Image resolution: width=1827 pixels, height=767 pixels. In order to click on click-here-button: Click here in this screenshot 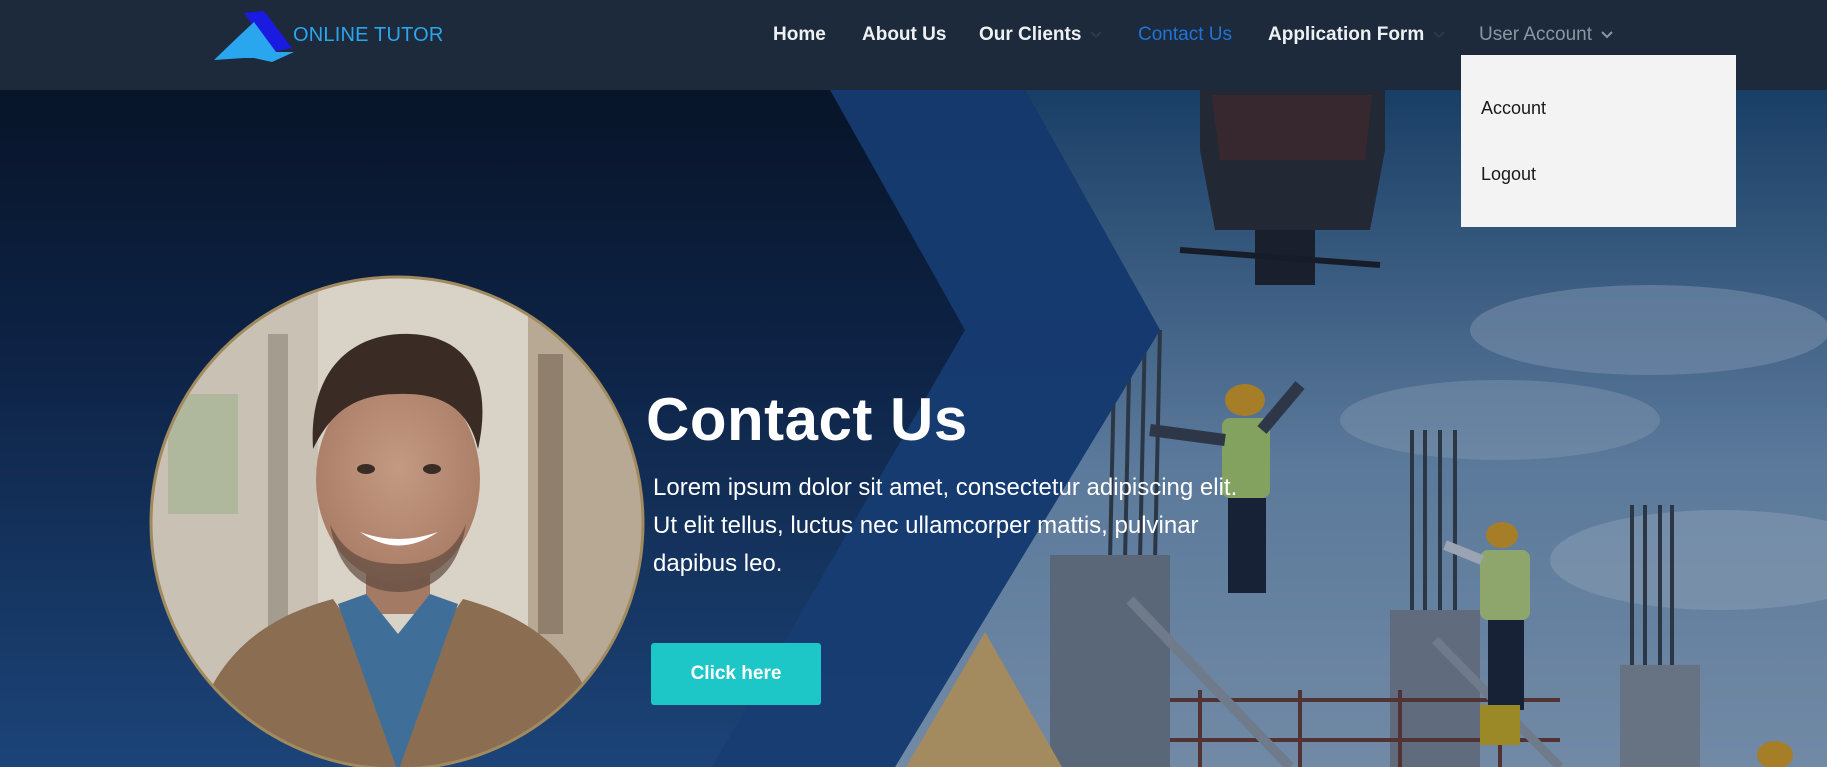, I will do `click(736, 674)`.